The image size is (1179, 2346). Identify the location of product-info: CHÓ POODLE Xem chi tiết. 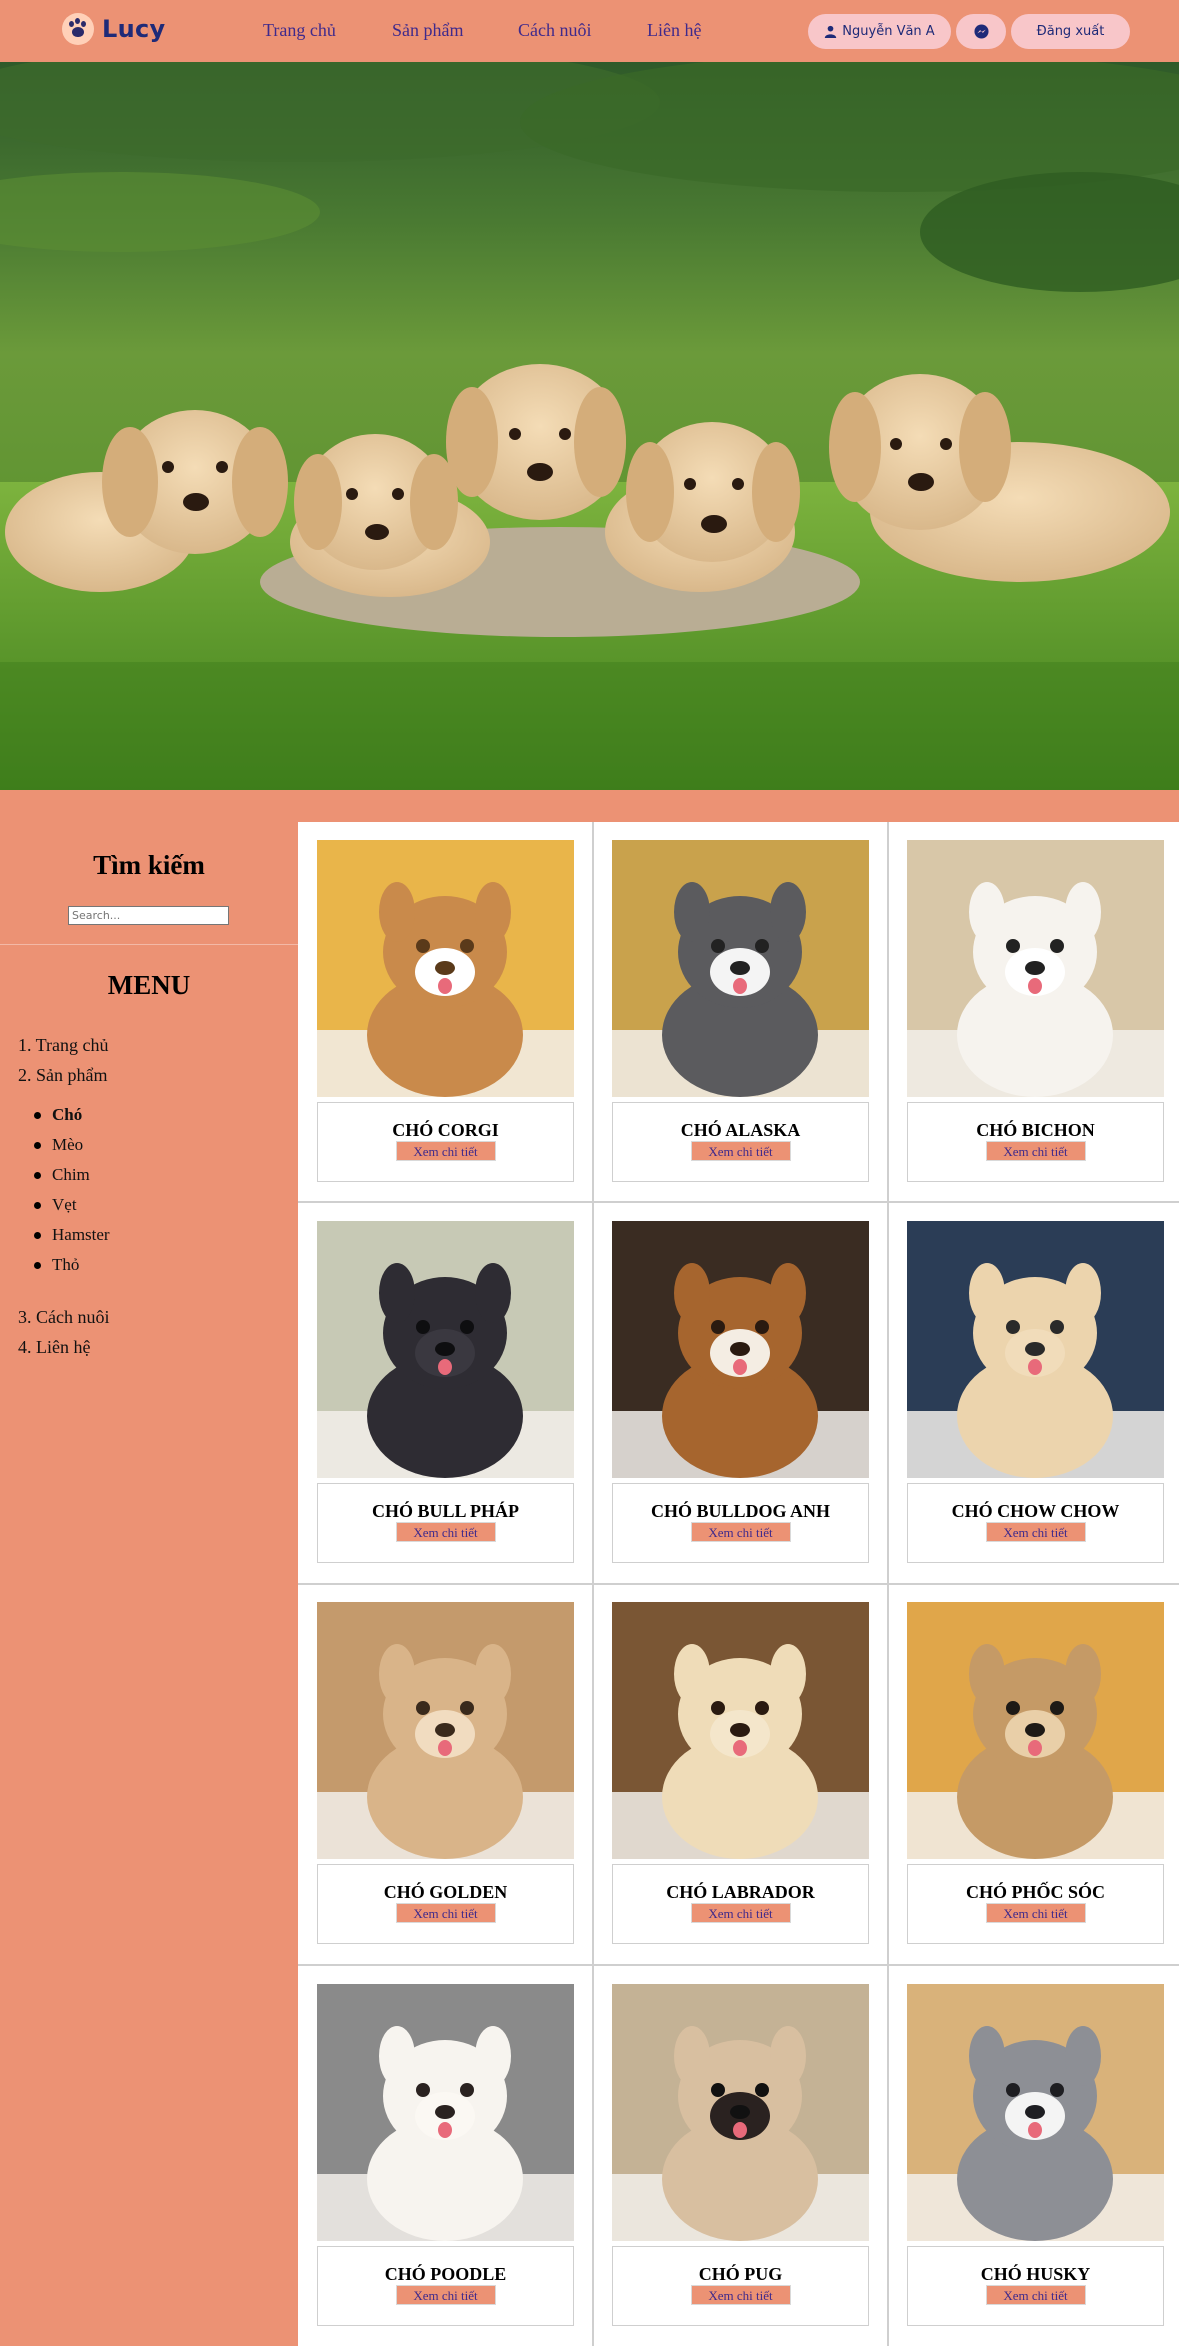
(445, 2286).